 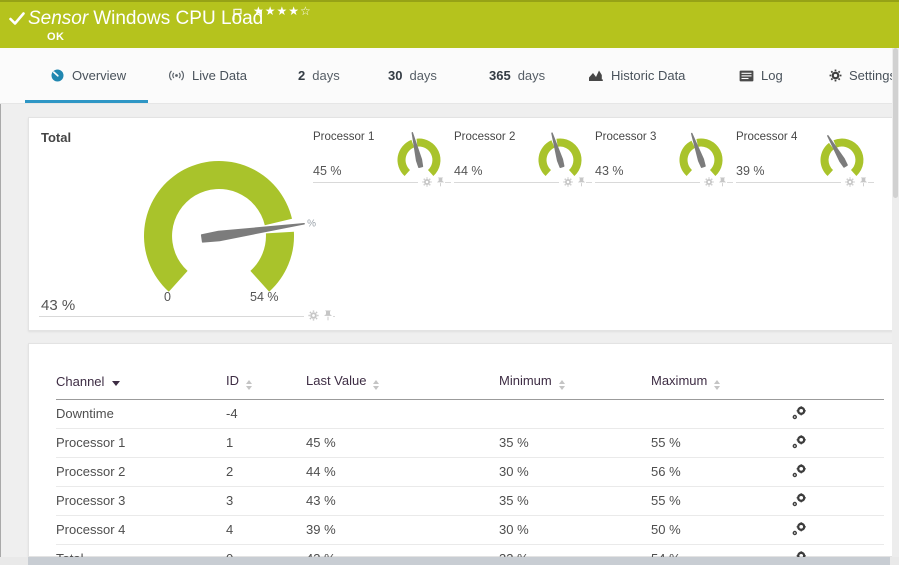 I want to click on vertical-scrollbar-thumb, so click(x=895, y=123).